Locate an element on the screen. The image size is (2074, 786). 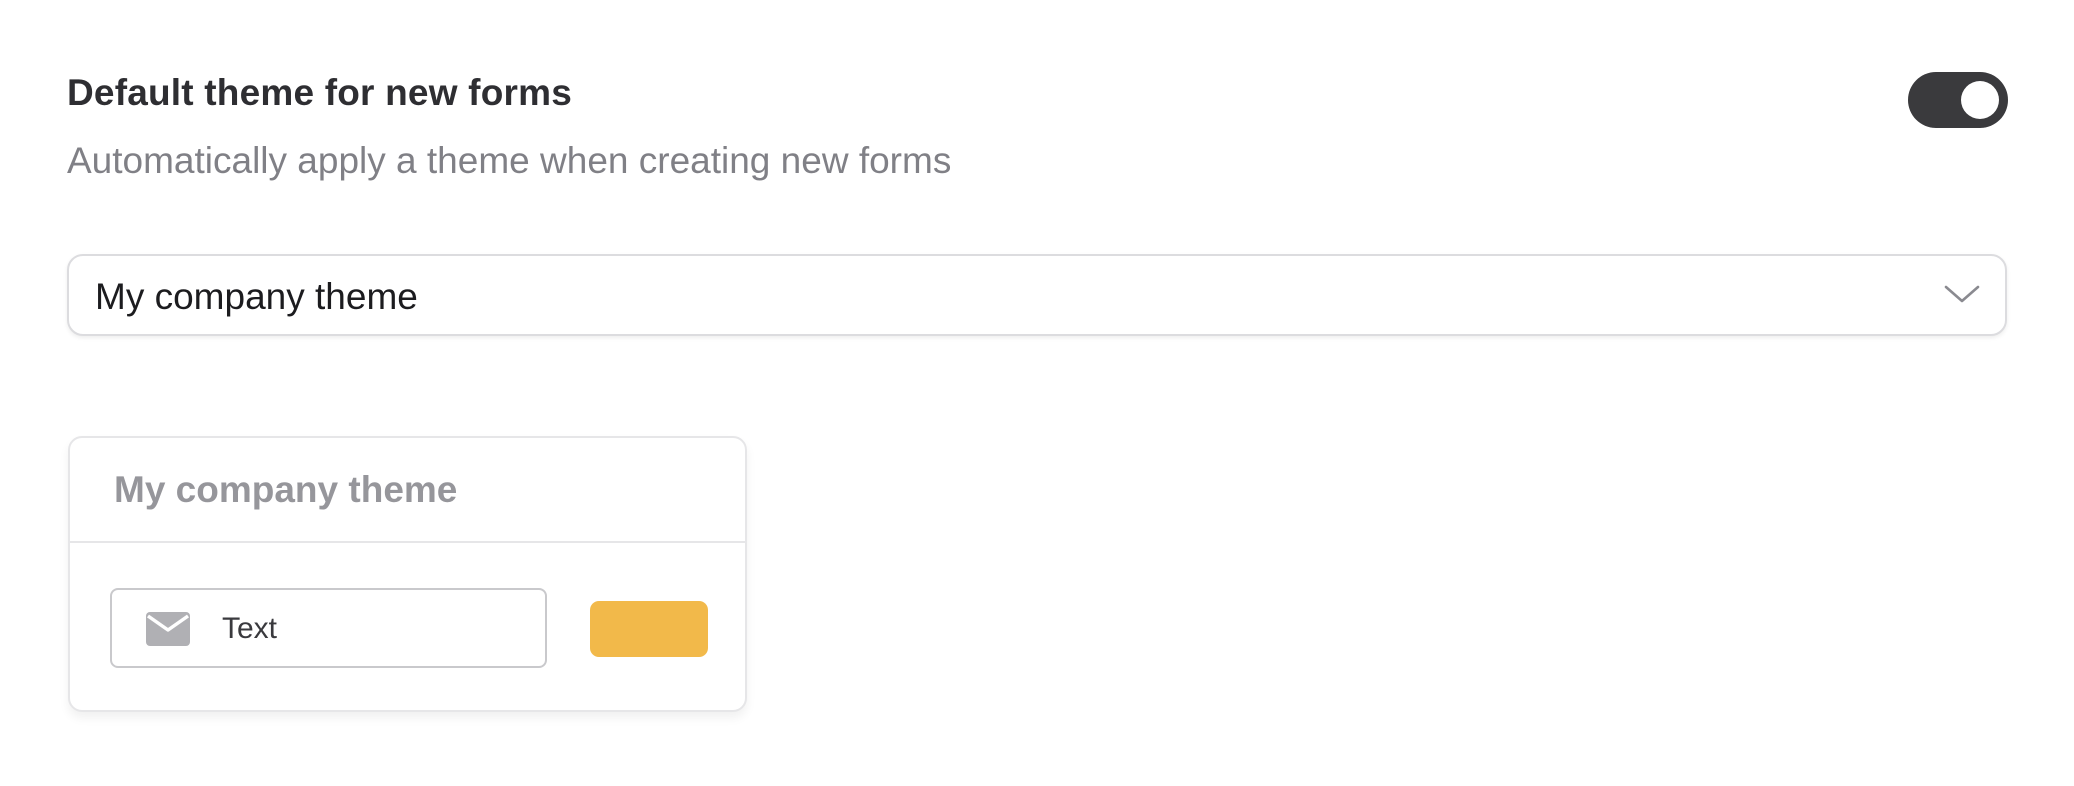
theme-preview-title: My company theme is located at coordinates (286, 489).